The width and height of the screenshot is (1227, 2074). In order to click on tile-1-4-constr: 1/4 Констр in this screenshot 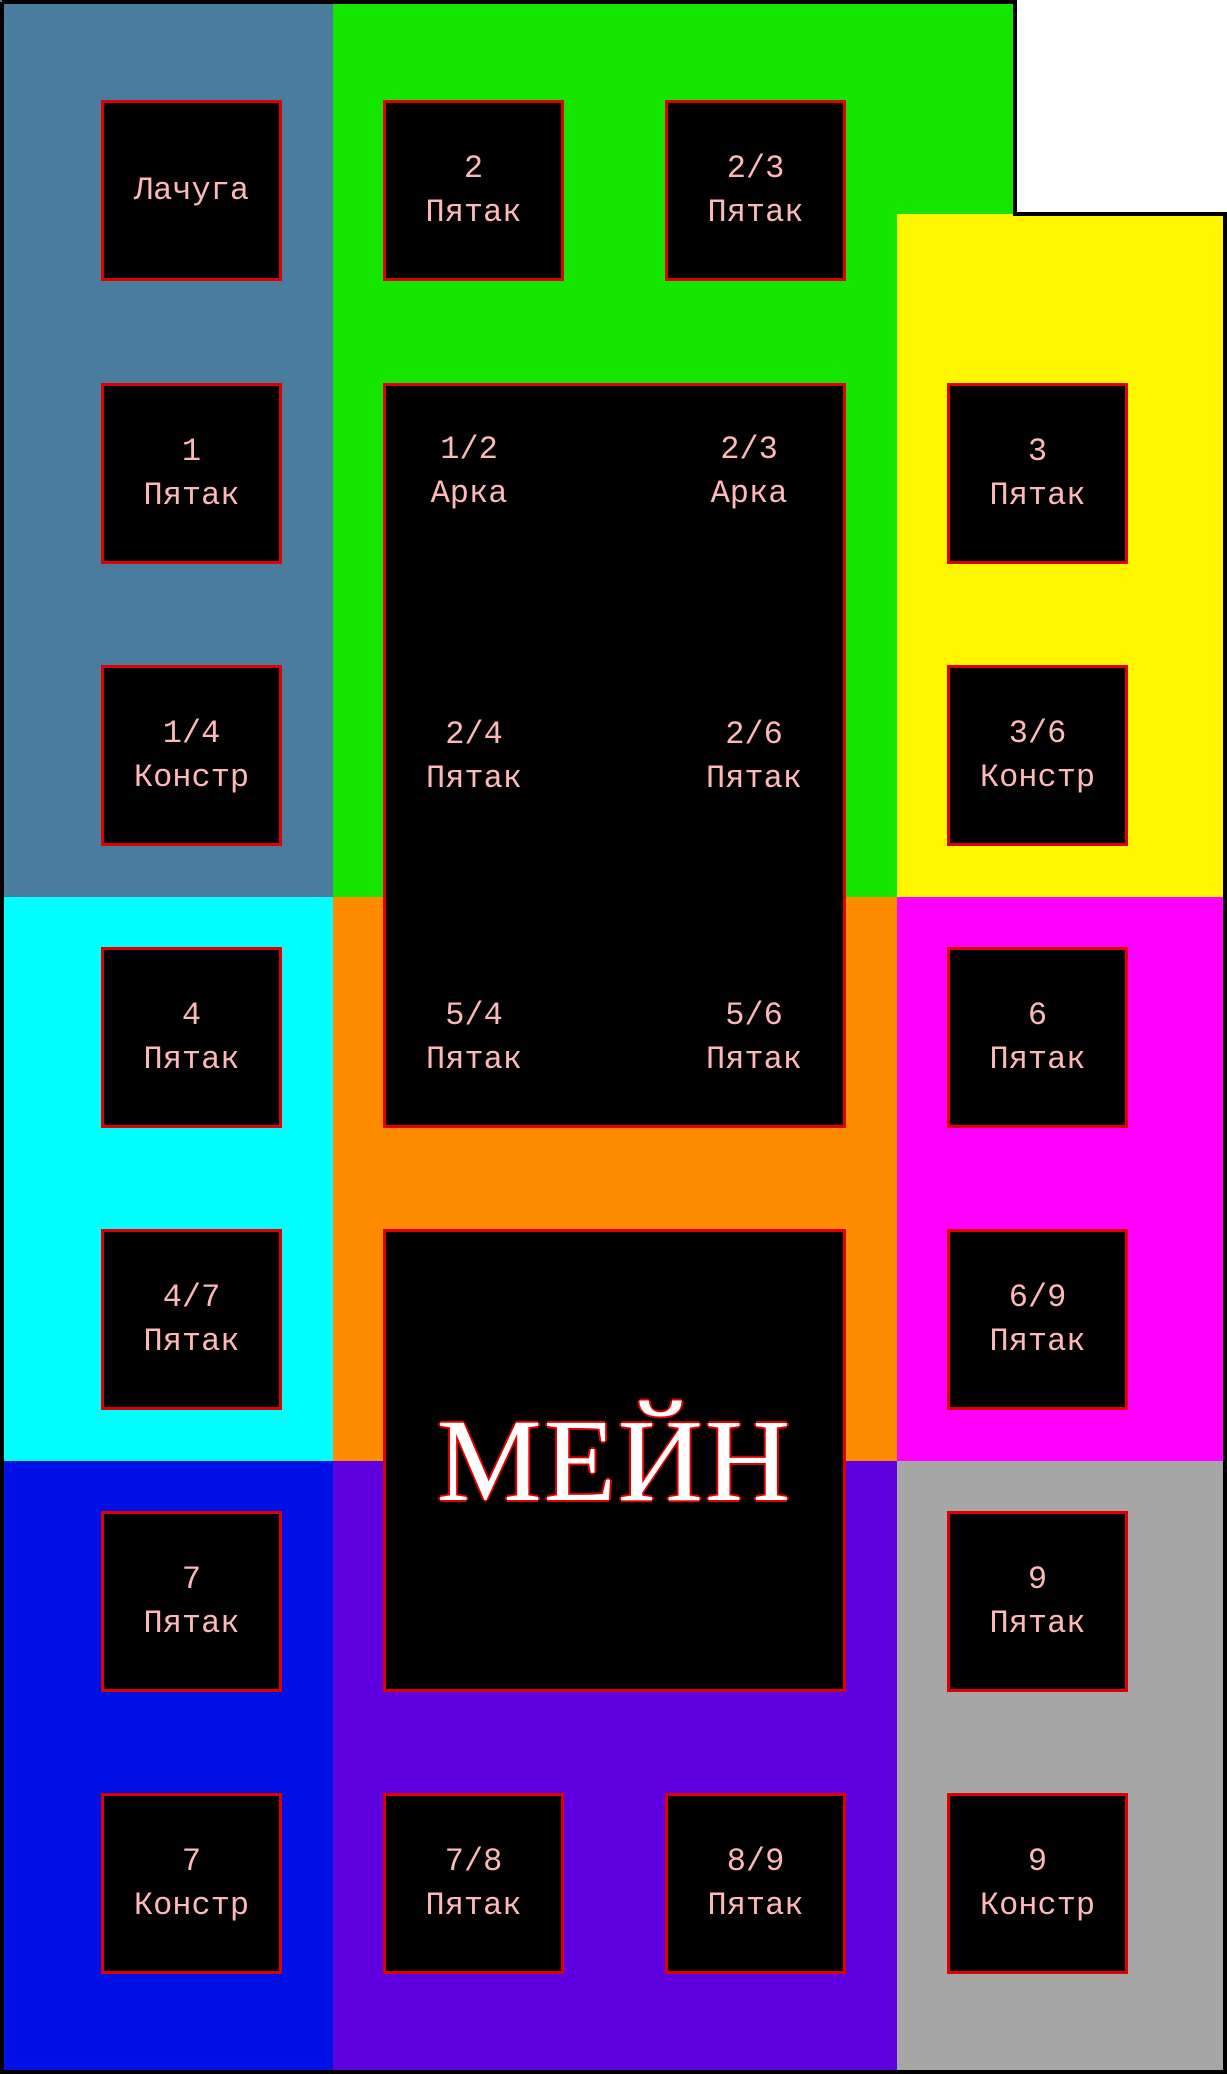, I will do `click(191, 755)`.